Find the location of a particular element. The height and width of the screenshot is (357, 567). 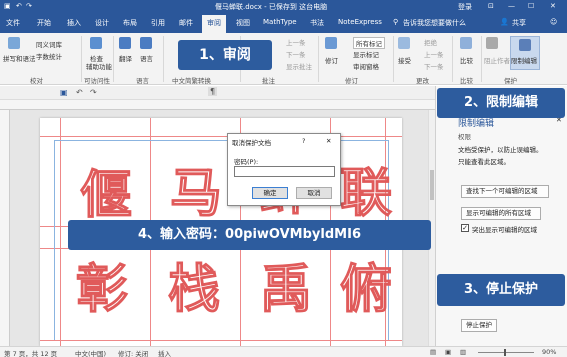

find-next-region-button: 查找下一个可编辑的区域 is located at coordinates (505, 191).